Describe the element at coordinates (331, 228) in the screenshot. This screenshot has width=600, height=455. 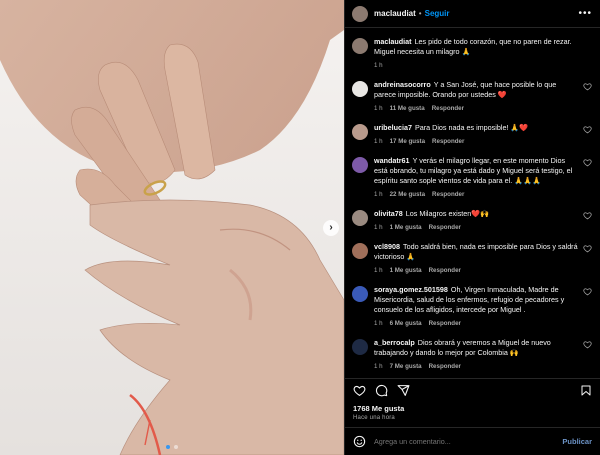
I see `next-icon: ›` at that location.